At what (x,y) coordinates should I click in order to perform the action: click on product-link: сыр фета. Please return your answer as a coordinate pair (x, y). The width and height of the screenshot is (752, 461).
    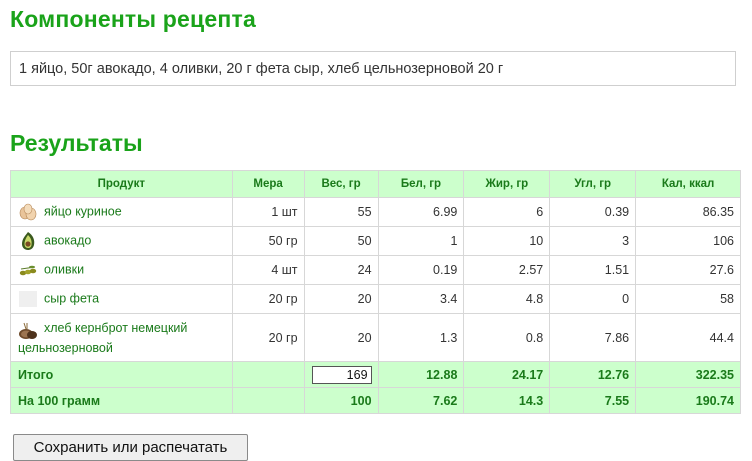
    Looking at the image, I should click on (71, 298).